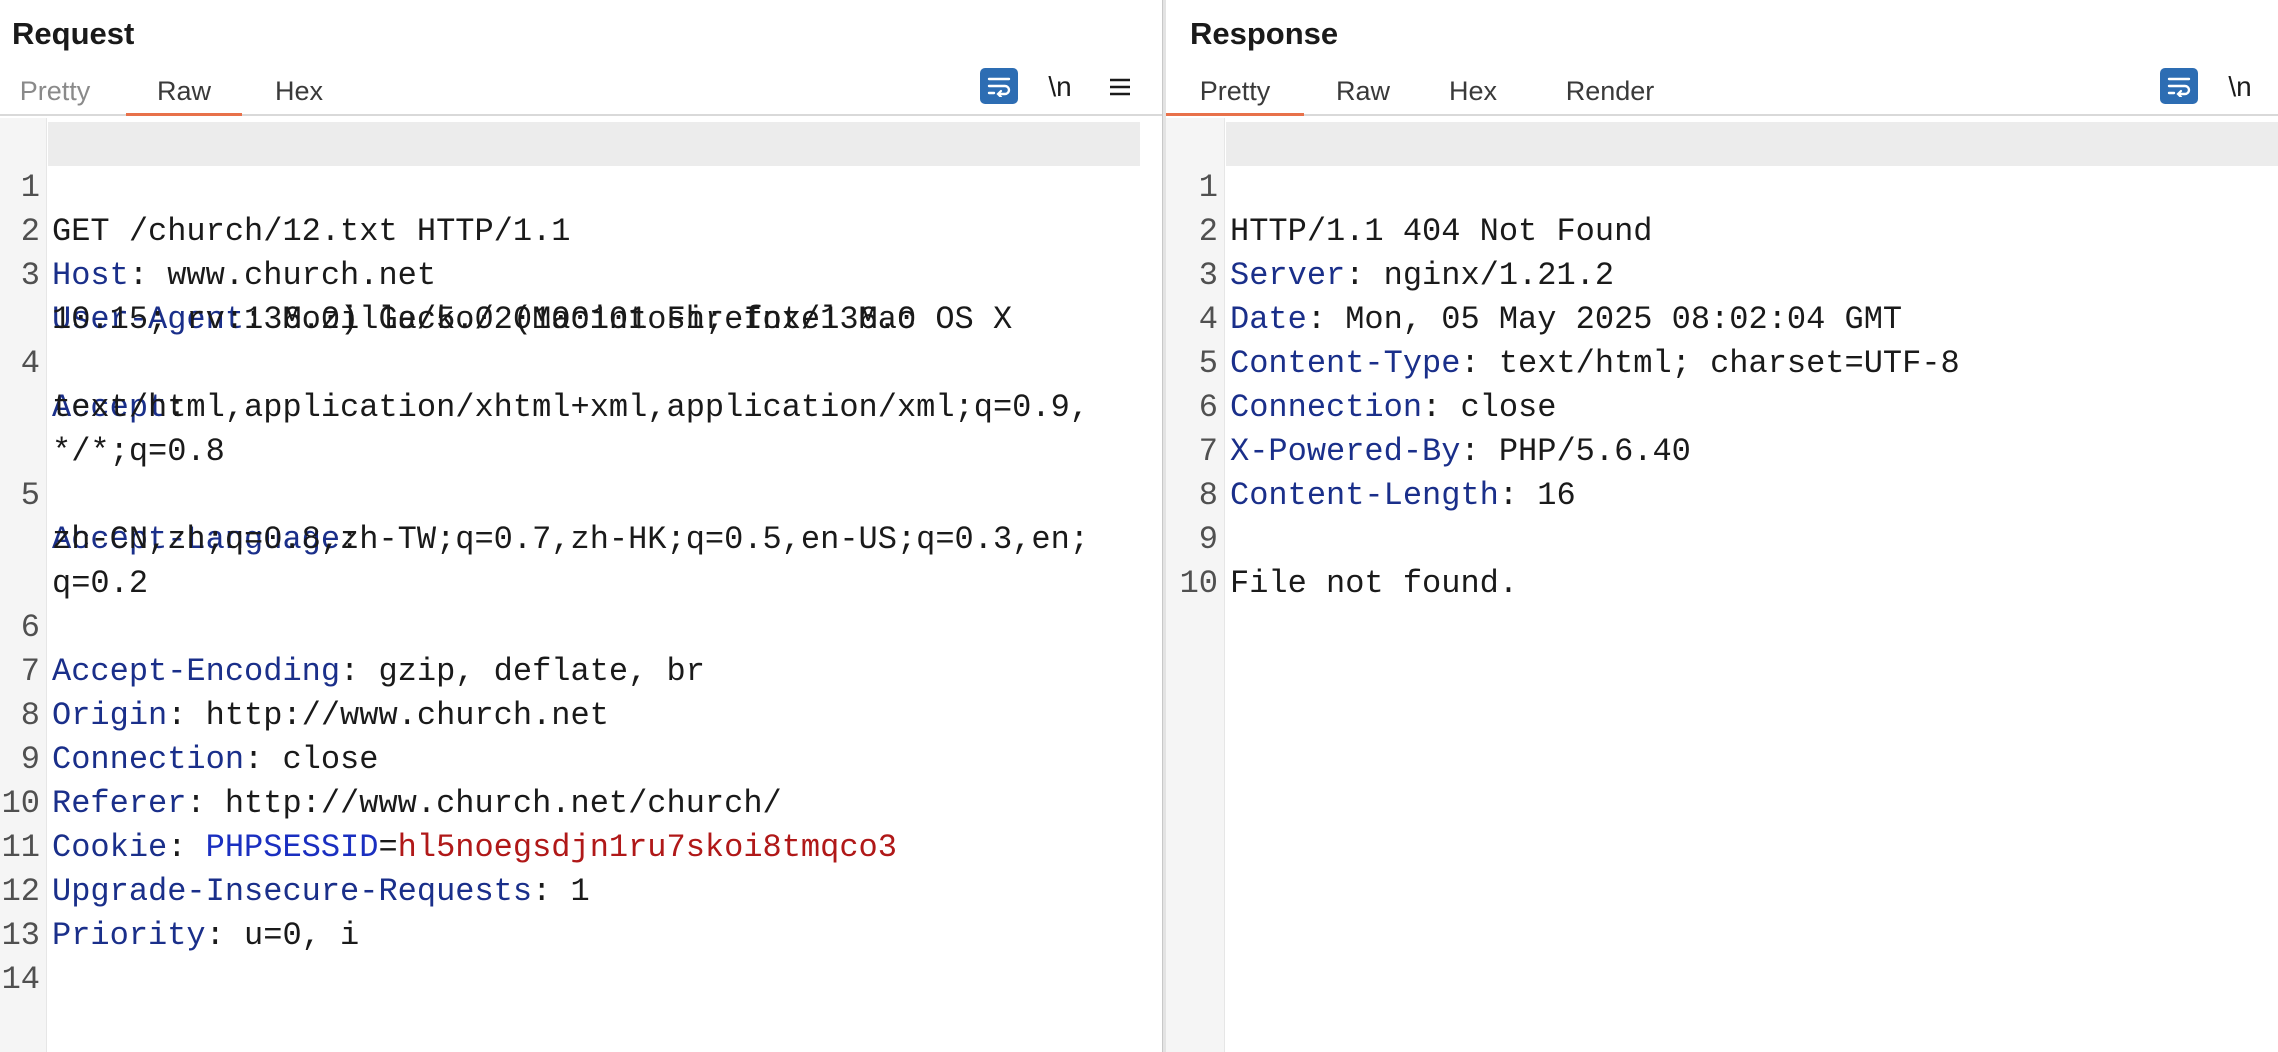 This screenshot has width=2278, height=1052. Describe the element at coordinates (581, 670) in the screenshot. I see `request-line-7: 7 Origin: http://www.church.net` at that location.